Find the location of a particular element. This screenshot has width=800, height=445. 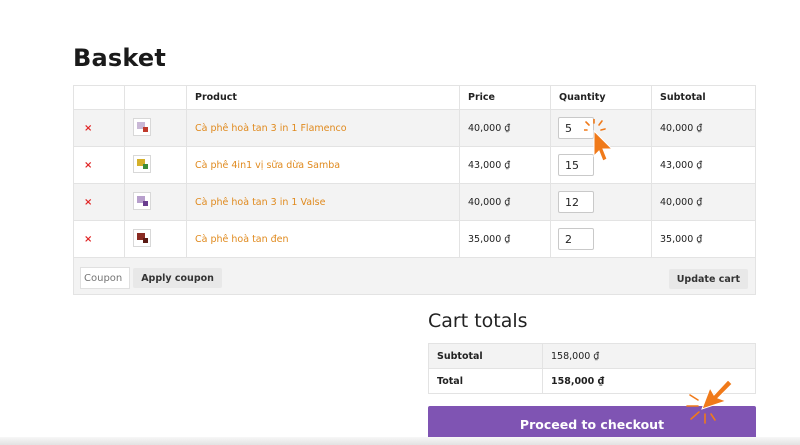

product-link: Cà phê 4in1 vị sữa dừa Samba is located at coordinates (267, 165).